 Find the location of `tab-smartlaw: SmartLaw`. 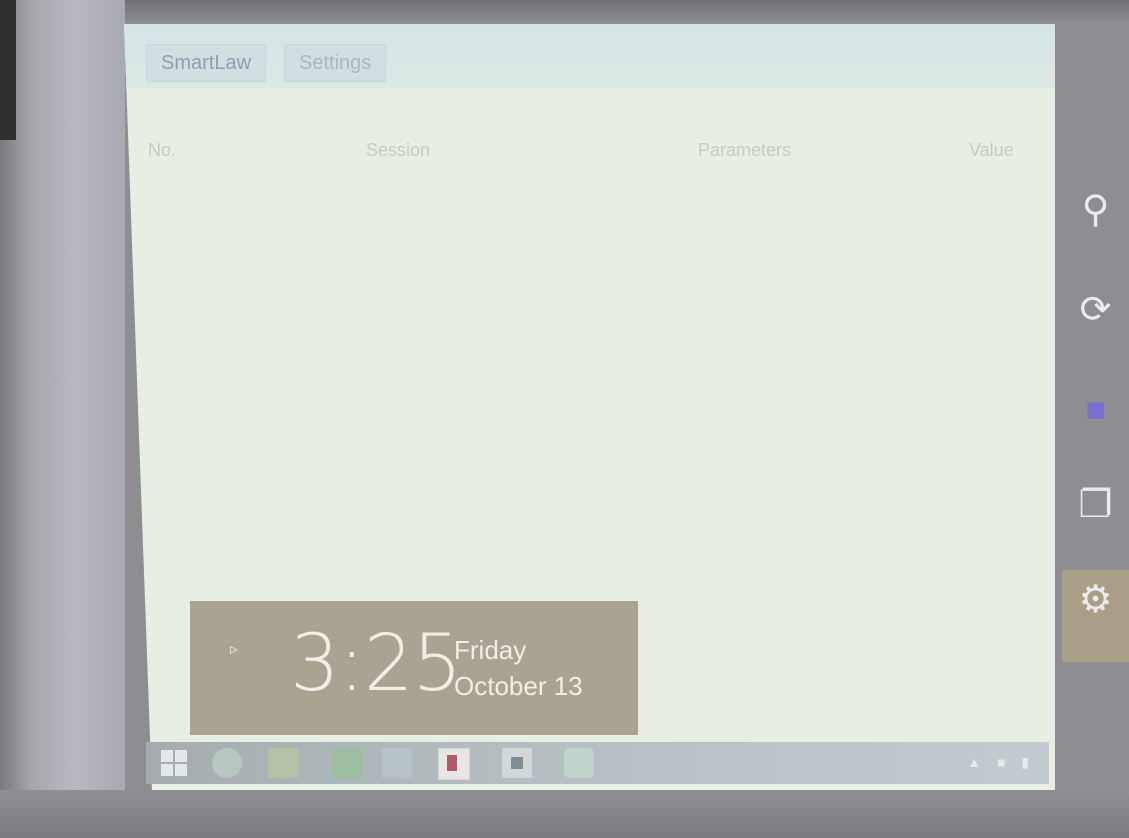

tab-smartlaw: SmartLaw is located at coordinates (206, 63).